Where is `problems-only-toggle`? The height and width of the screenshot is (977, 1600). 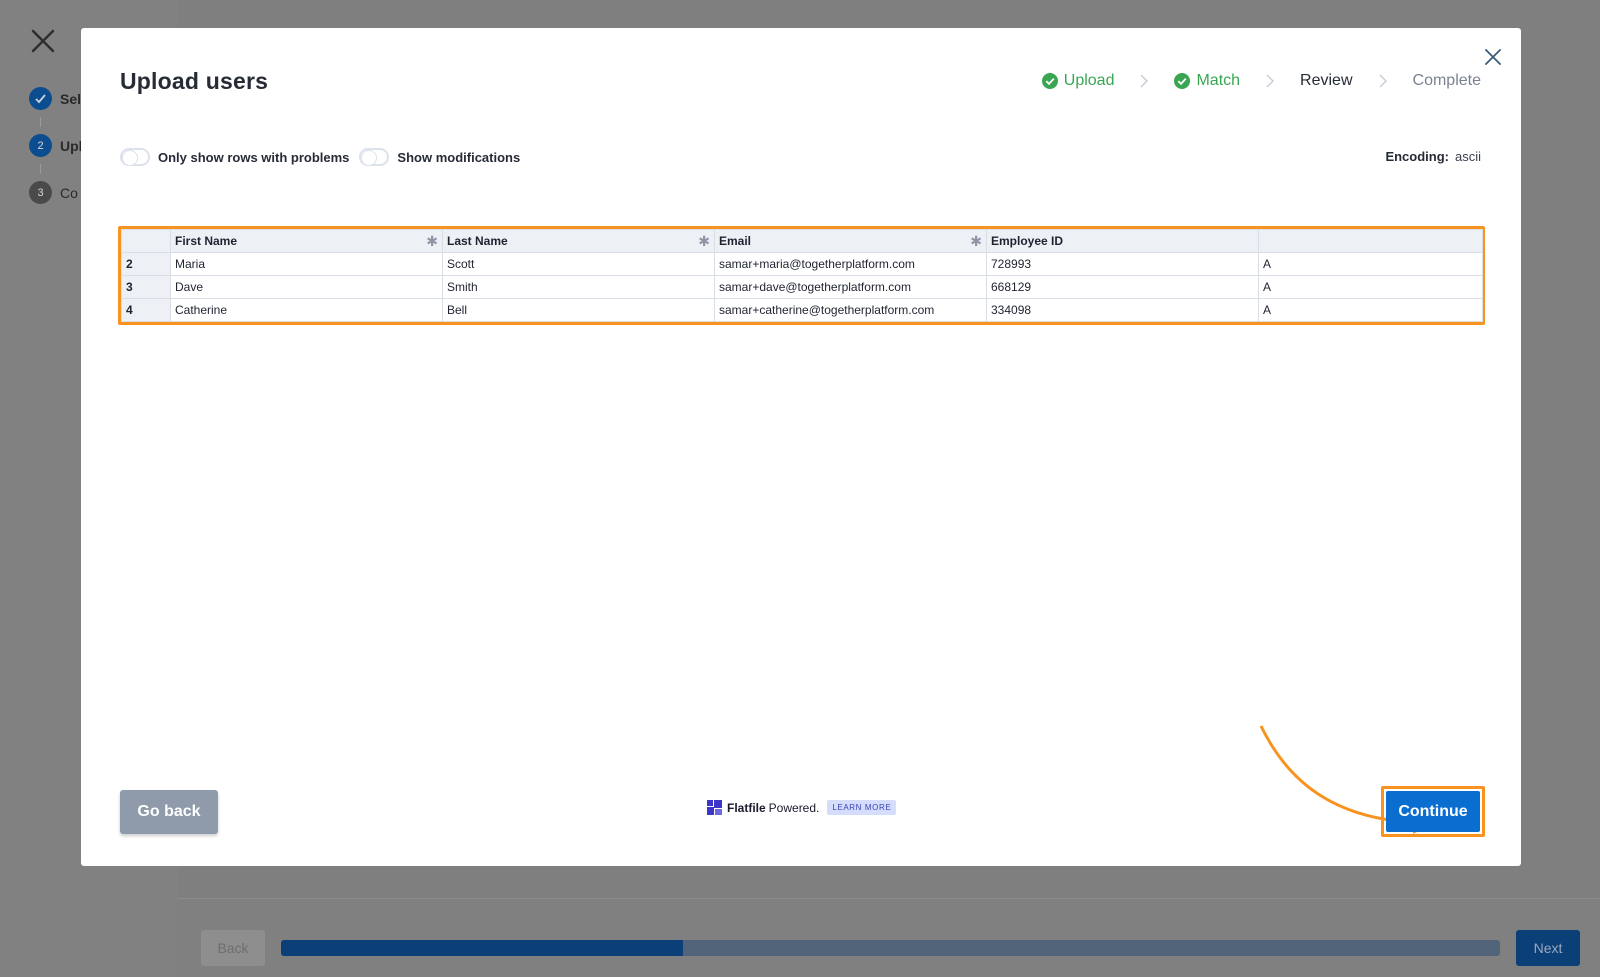 problems-only-toggle is located at coordinates (135, 157).